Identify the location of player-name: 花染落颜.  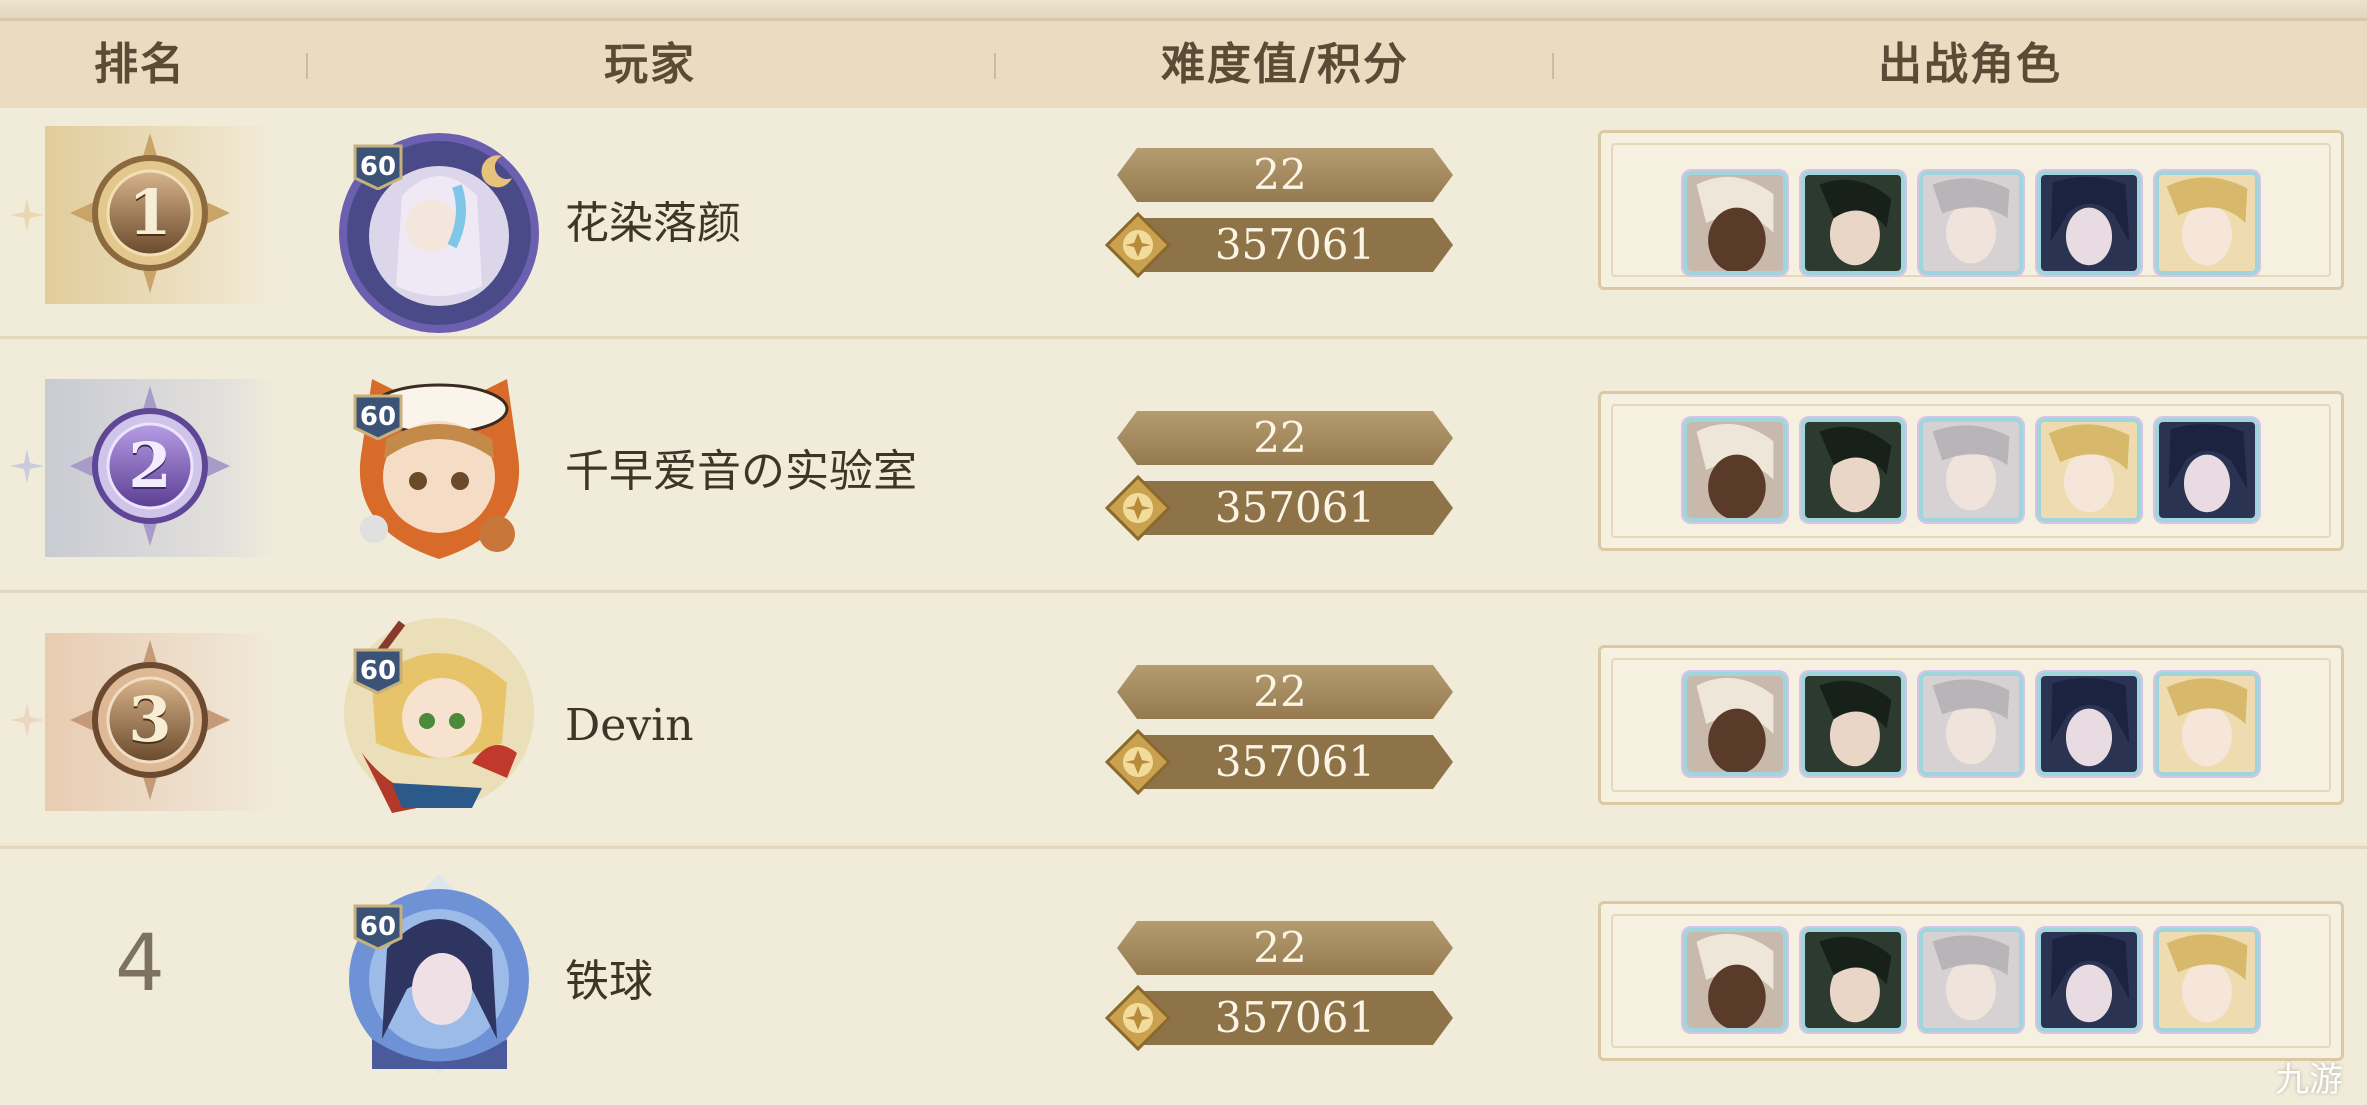
(653, 224).